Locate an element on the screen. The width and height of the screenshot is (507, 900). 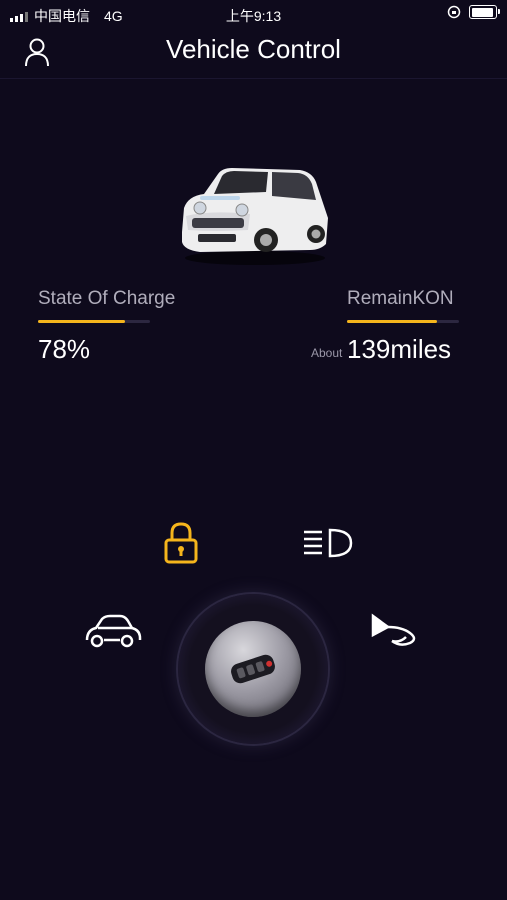
charge-label: State Of Charge is located at coordinates (107, 298).